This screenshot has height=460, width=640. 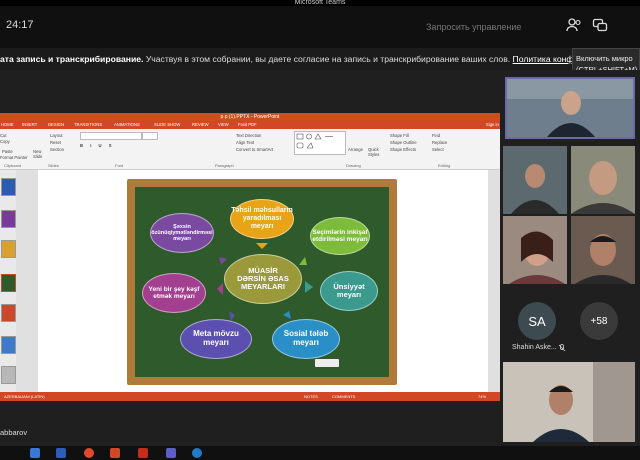 I want to click on tab-slide-show: SLIDE SHOW, so click(x=167, y=125).